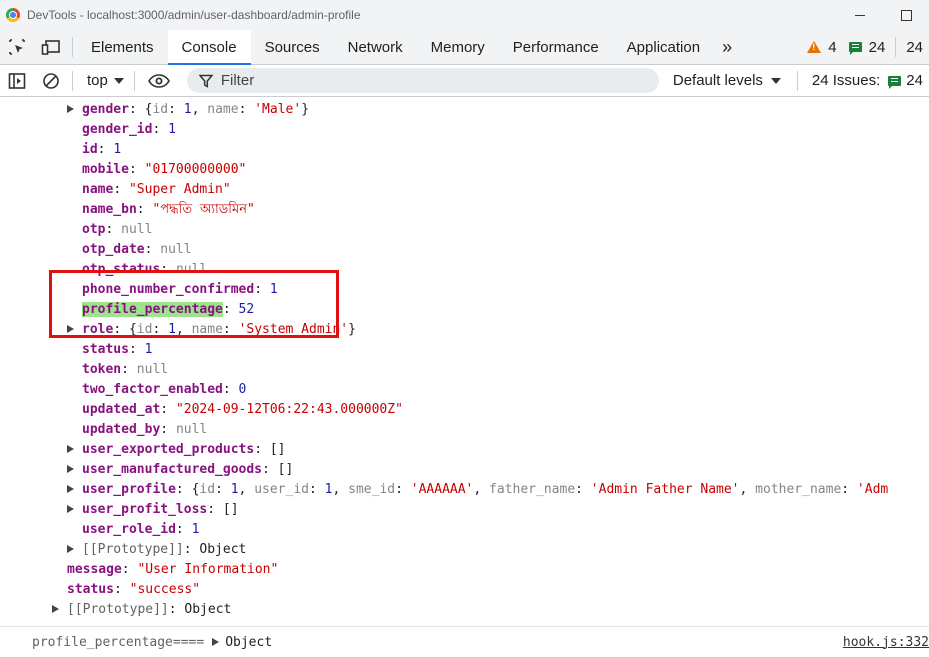 This screenshot has width=929, height=657. What do you see at coordinates (532, 489) in the screenshot?
I see `preview-key: father_name` at bounding box center [532, 489].